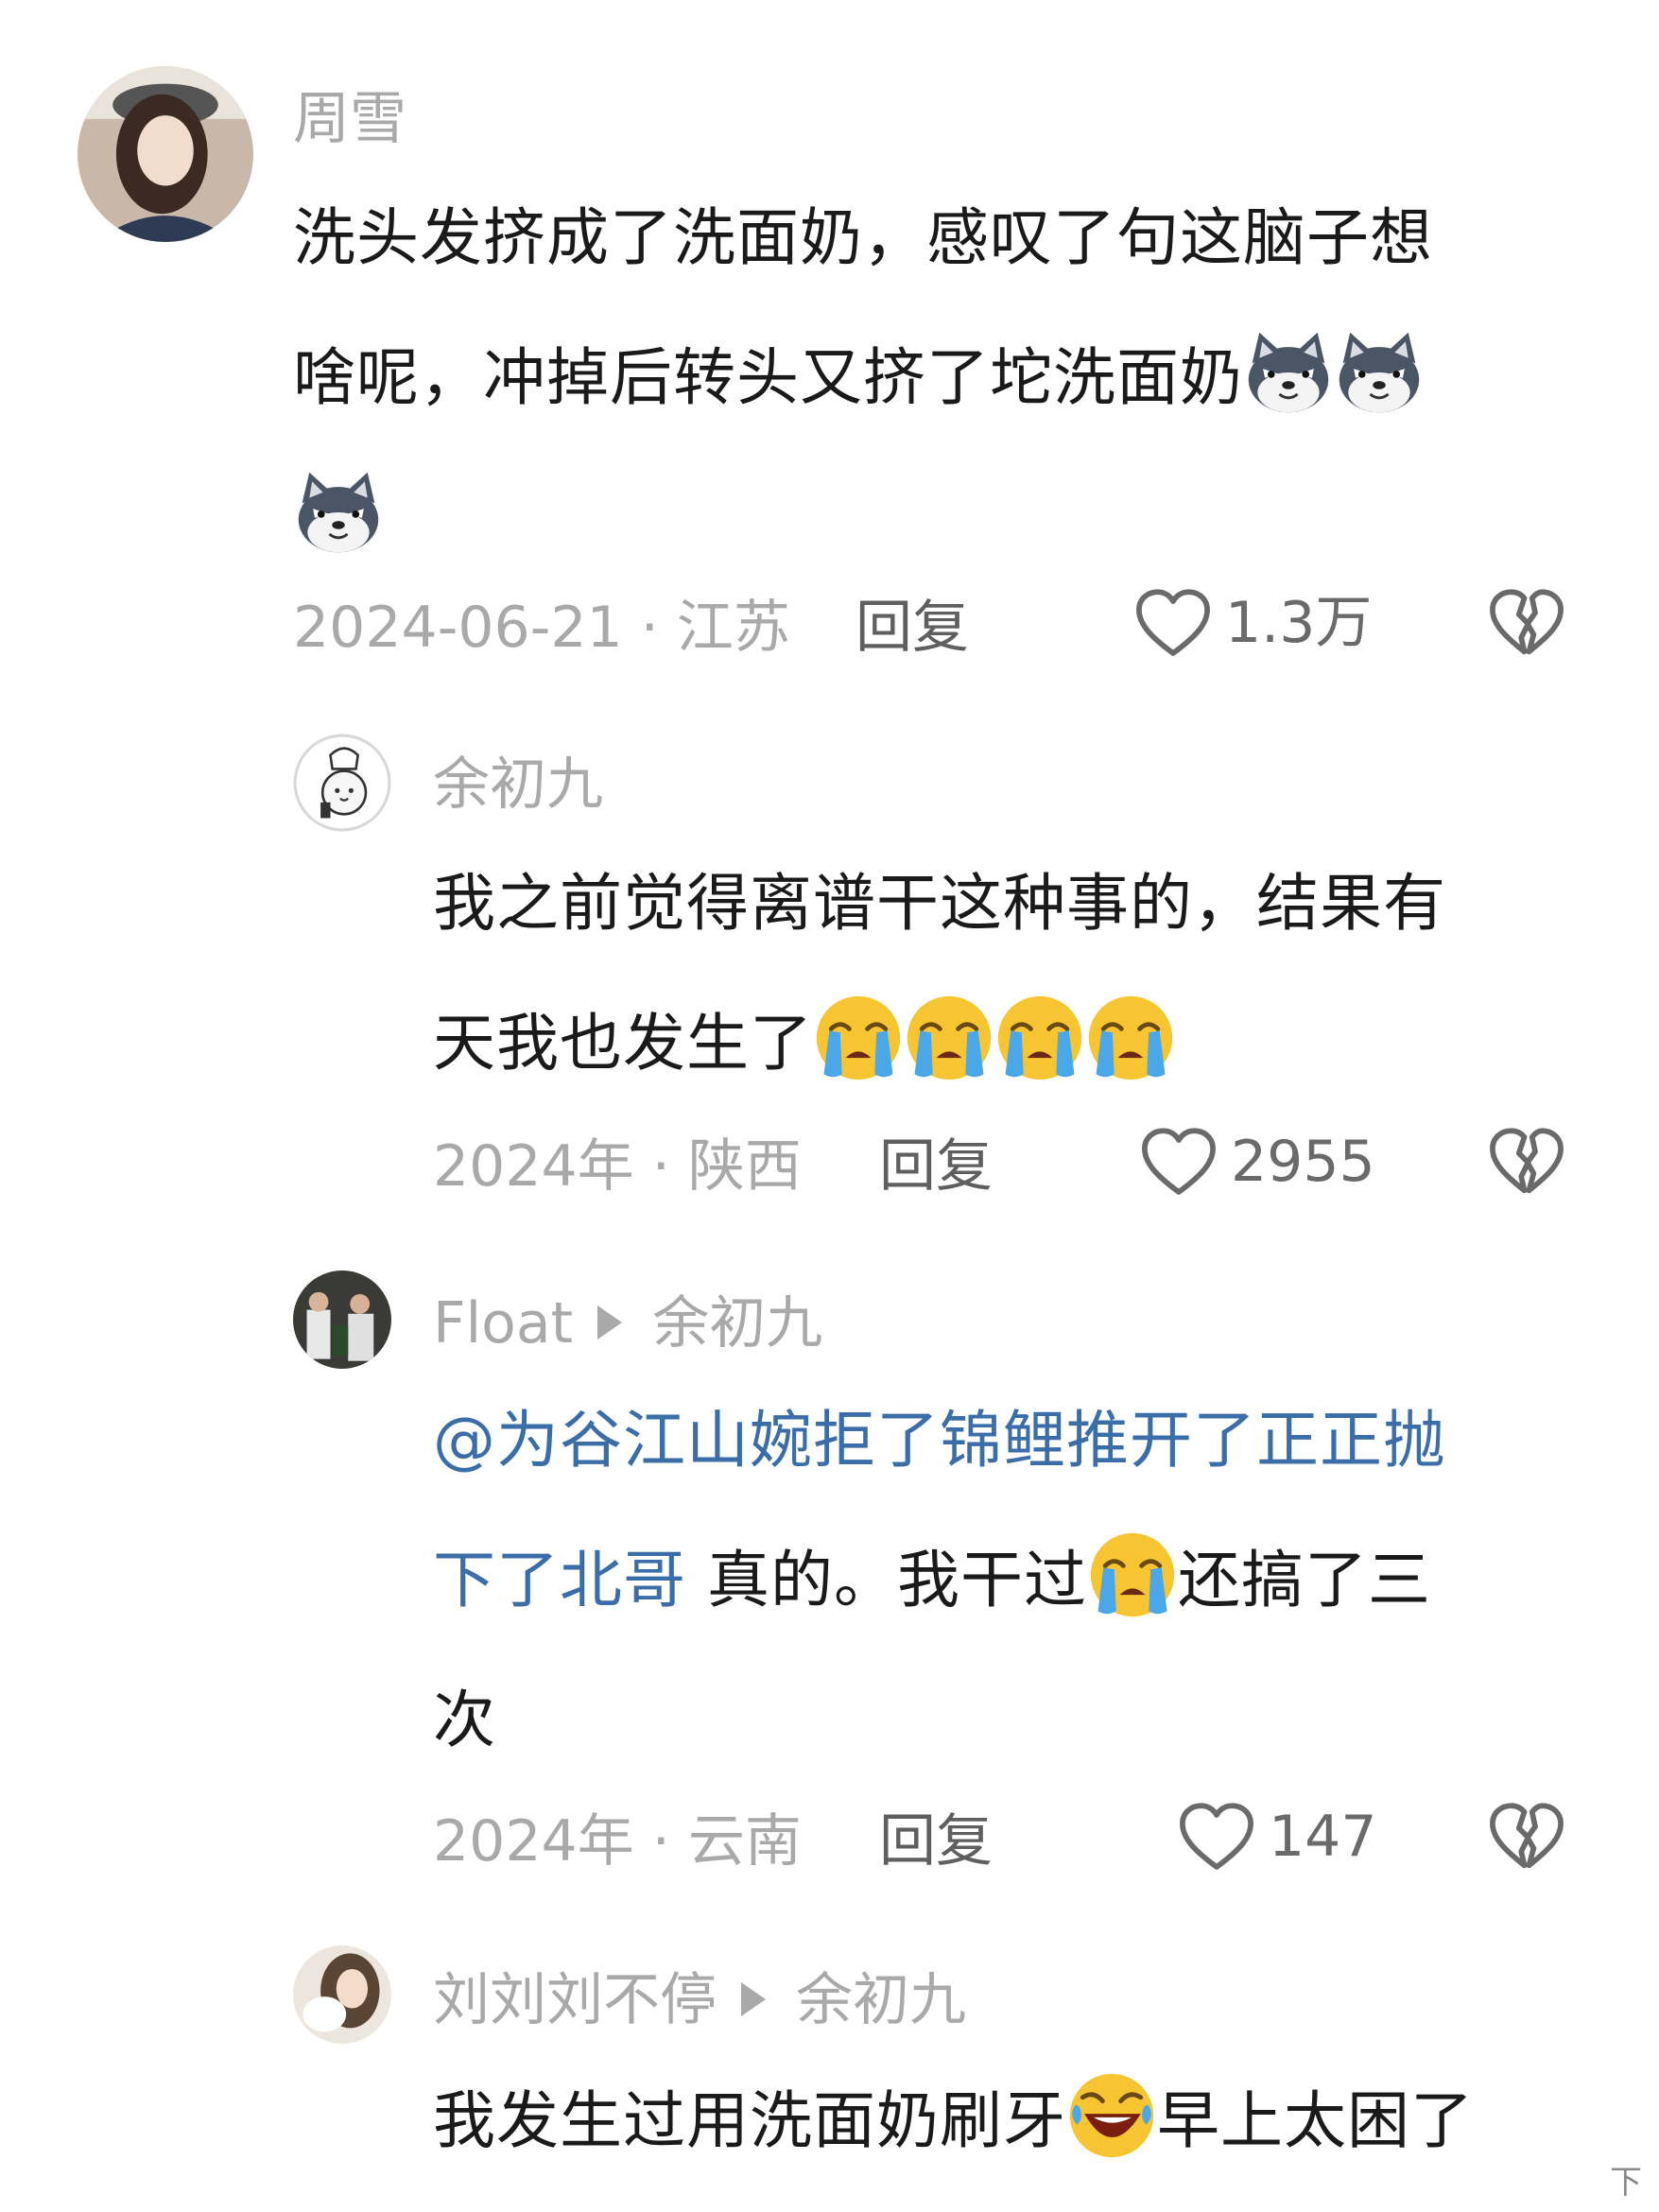  What do you see at coordinates (1038, 974) in the screenshot?
I see `comment-text: 我之前觉得离谱干这种事的，结果有 天我也发生了` at bounding box center [1038, 974].